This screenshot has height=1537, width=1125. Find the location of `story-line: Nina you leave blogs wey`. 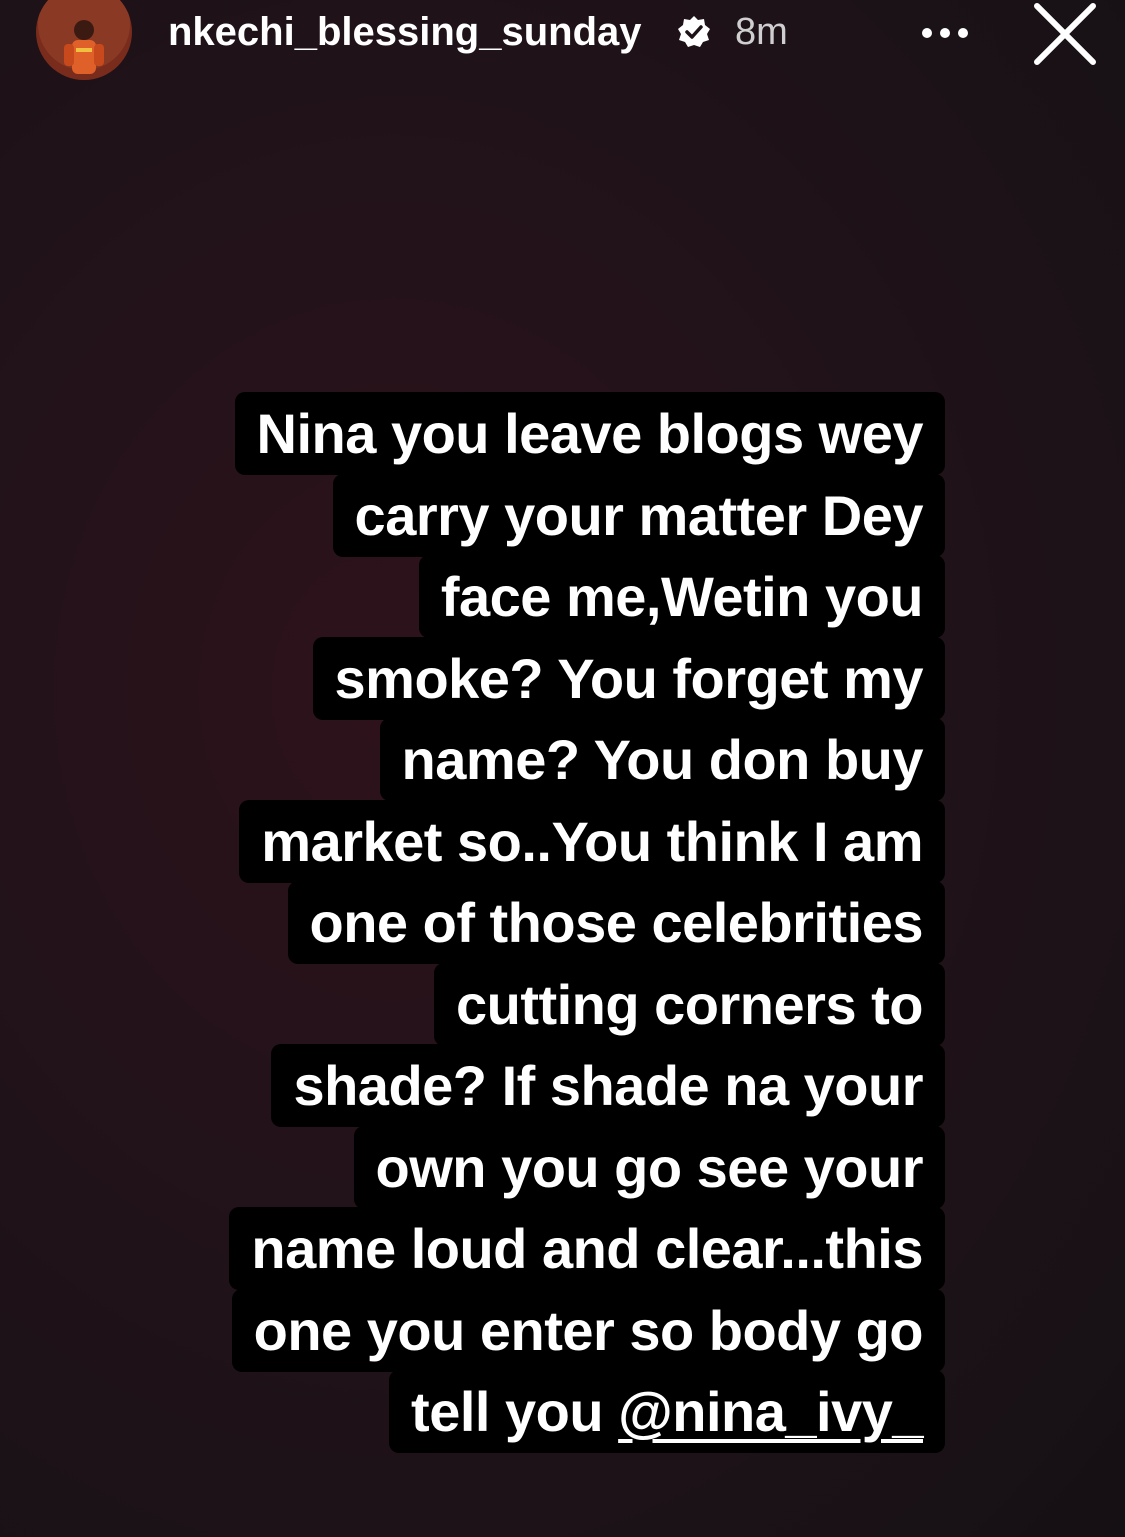

story-line: Nina you leave blogs wey is located at coordinates (545, 433).